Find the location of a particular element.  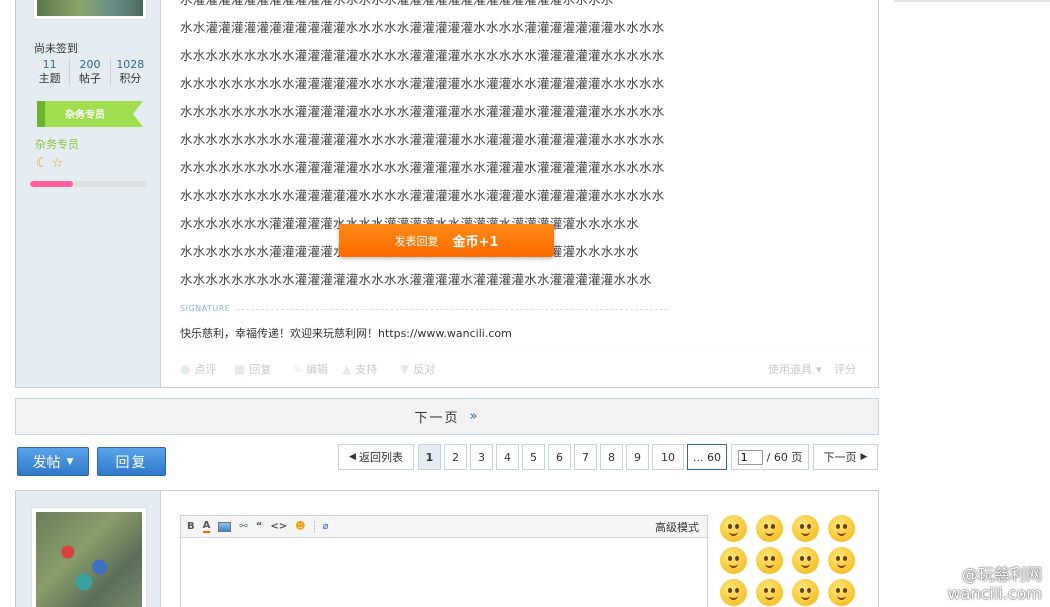

toast-reward: 金币+1 is located at coordinates (475, 242).